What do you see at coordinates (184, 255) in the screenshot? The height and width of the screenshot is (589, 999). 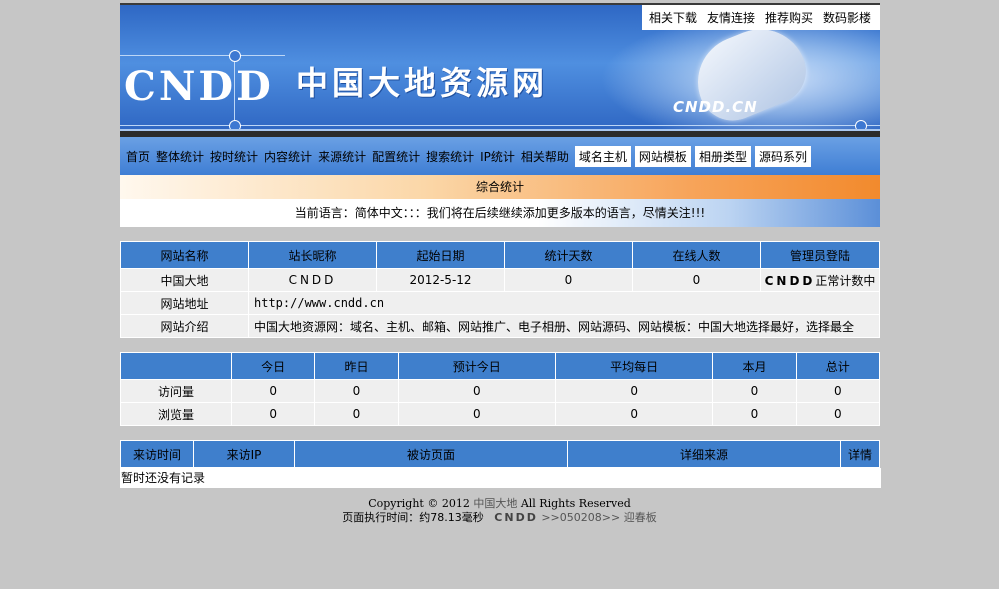 I see `col-site-name: 网站名称` at bounding box center [184, 255].